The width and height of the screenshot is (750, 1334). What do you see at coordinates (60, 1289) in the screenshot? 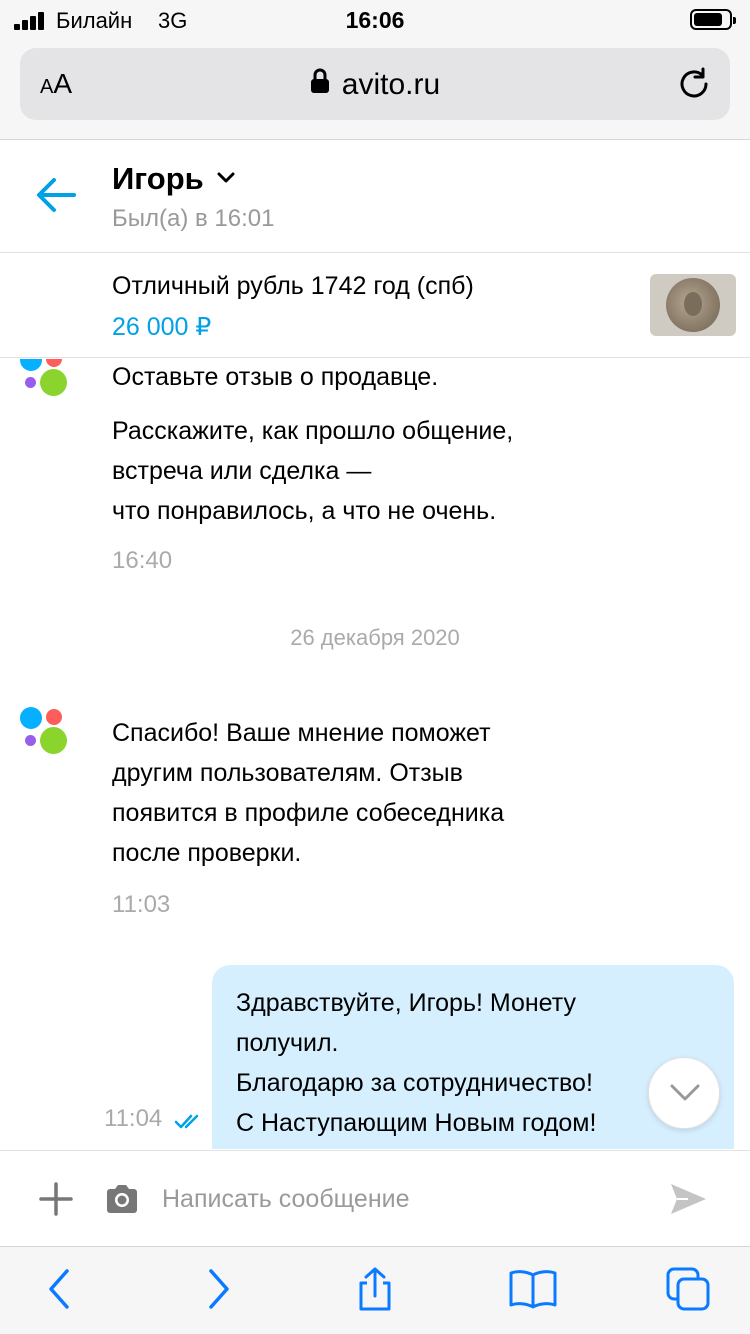
I see `safari-back-icon` at bounding box center [60, 1289].